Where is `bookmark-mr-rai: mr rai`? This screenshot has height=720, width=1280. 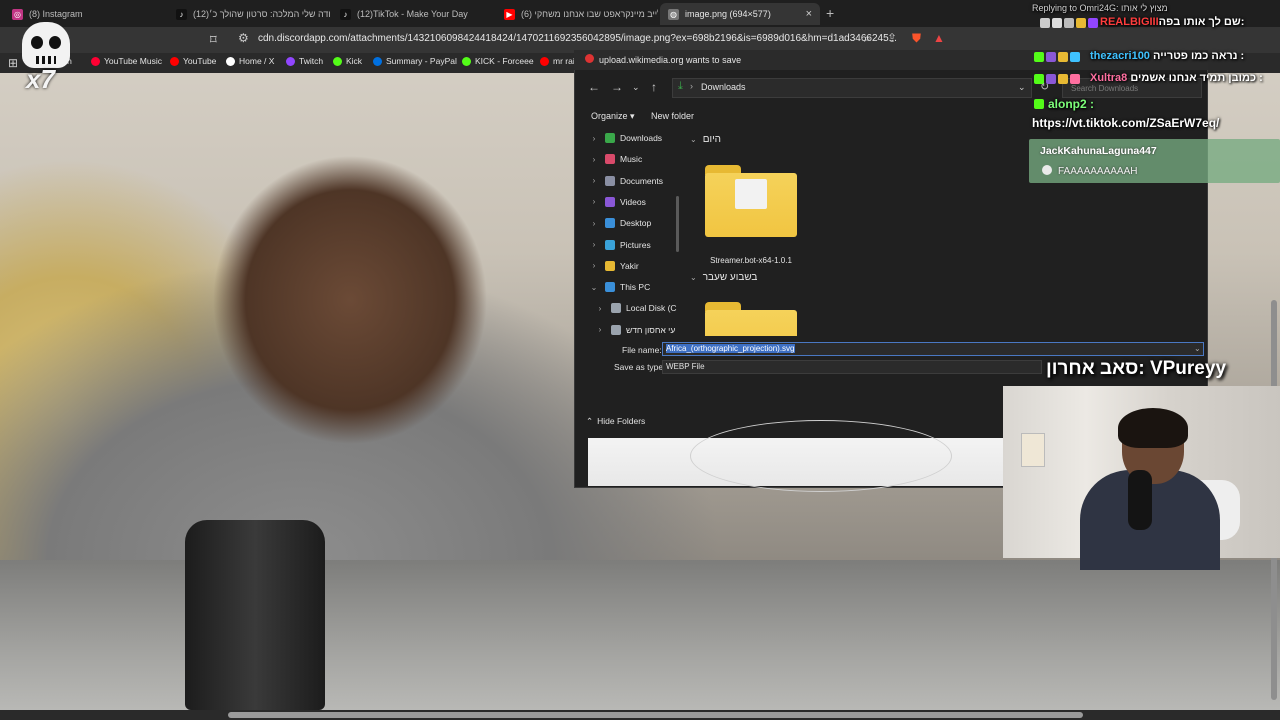 bookmark-mr-rai: mr rai is located at coordinates (557, 61).